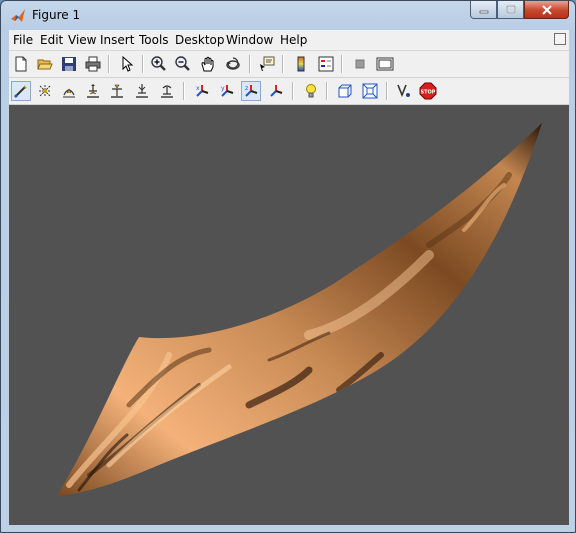 Image resolution: width=576 pixels, height=533 pixels. I want to click on svg-text: z, so click(246, 88).